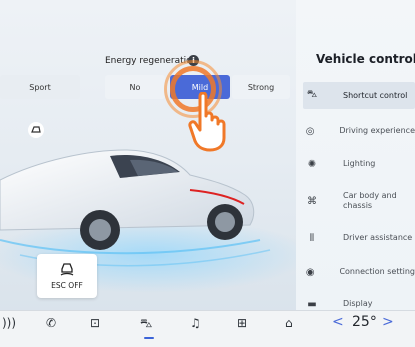  I want to click on menu-item-lighting: ✺ Lighting, so click(359, 164).